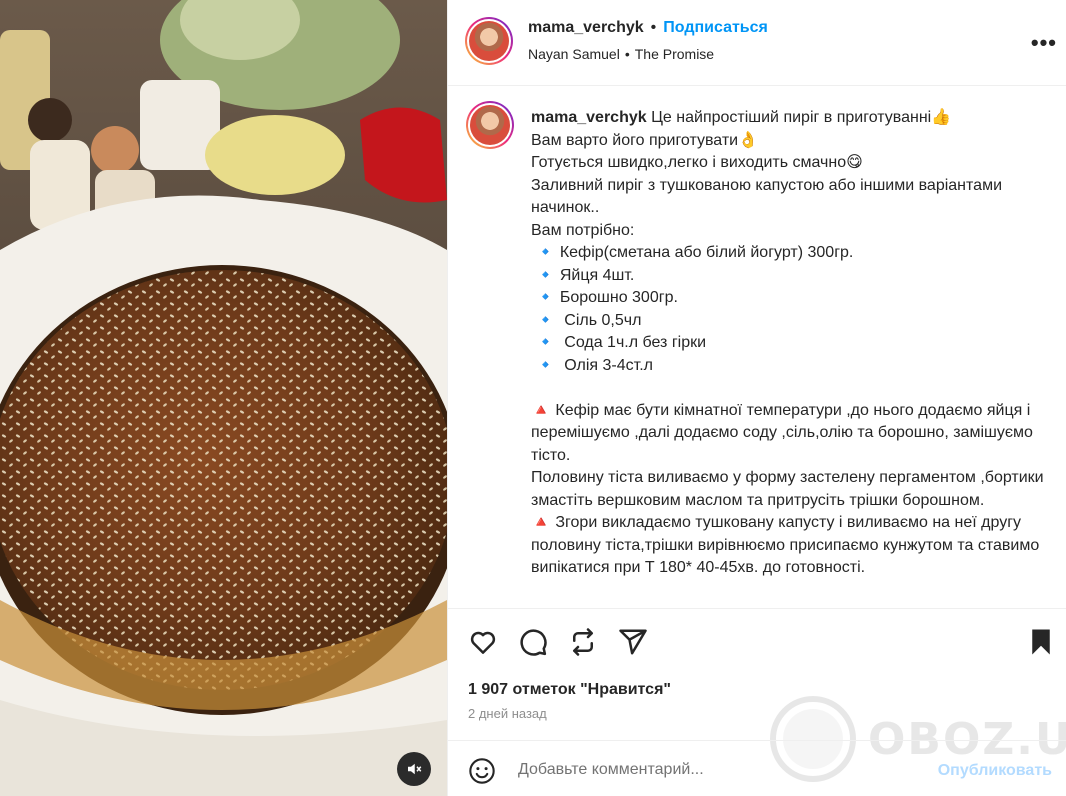 This screenshot has width=1066, height=796. What do you see at coordinates (715, 28) in the screenshot?
I see `follow-button: Подписаться` at bounding box center [715, 28].